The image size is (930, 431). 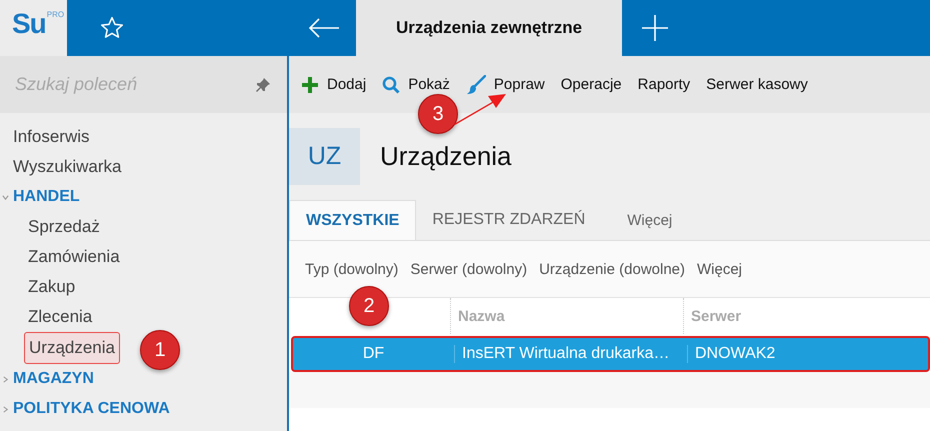 I want to click on page-title: Urządzenia, so click(x=446, y=156).